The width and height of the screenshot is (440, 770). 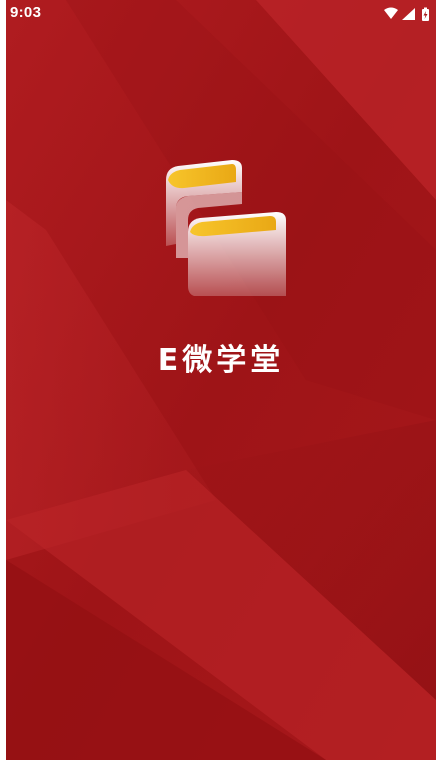 I want to click on status-icons, so click(x=408, y=14).